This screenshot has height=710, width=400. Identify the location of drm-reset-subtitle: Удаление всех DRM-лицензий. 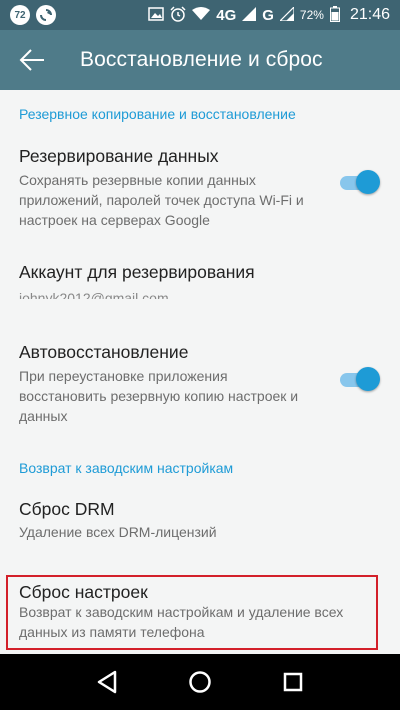
(118, 532).